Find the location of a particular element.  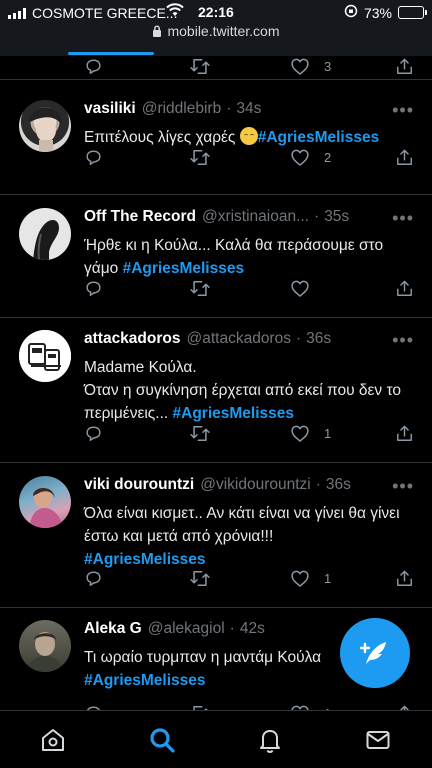

tweet-body-text: Τι ωραίο τυρμπαν η μαντάμ Κούλα is located at coordinates (203, 657).